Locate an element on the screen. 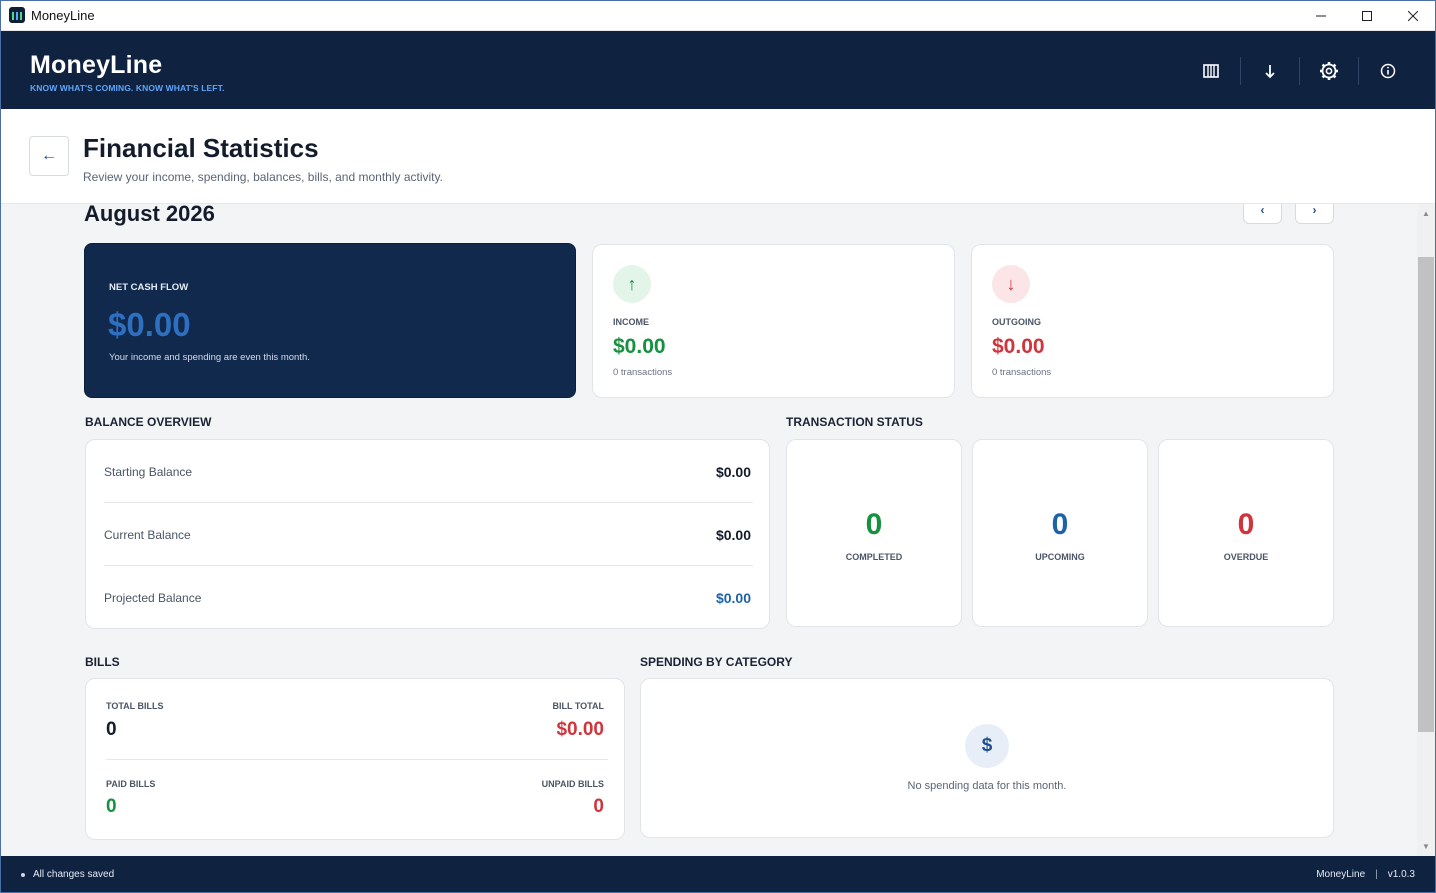  gear-icon is located at coordinates (1329, 71).